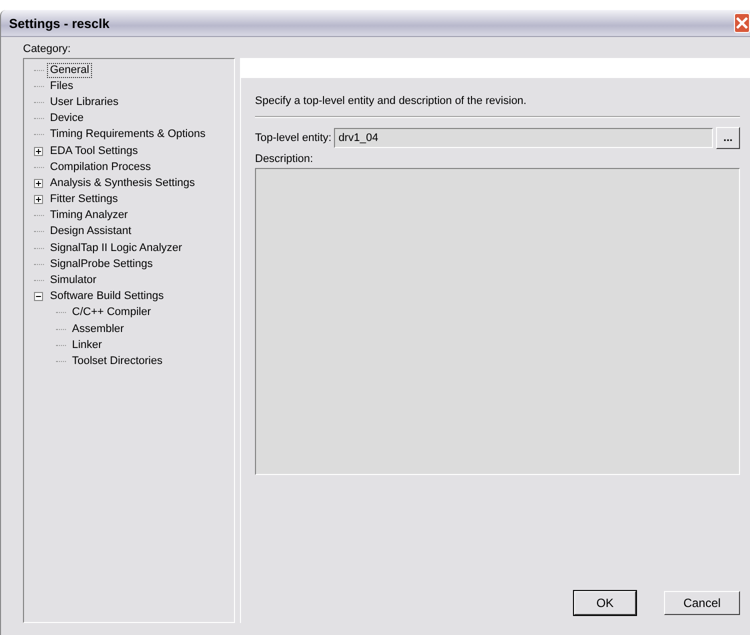  I want to click on intro-text: Specify a top-level entity and description of the revision., so click(391, 101).